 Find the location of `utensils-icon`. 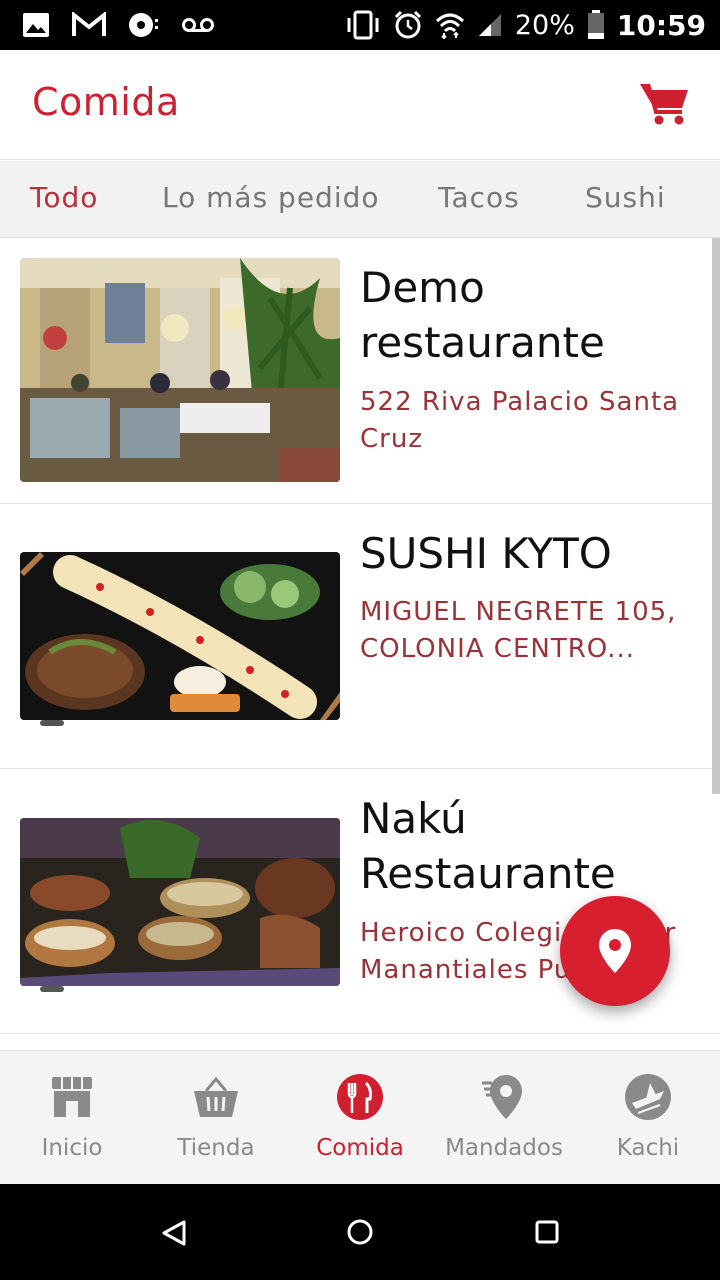

utensils-icon is located at coordinates (360, 1097).